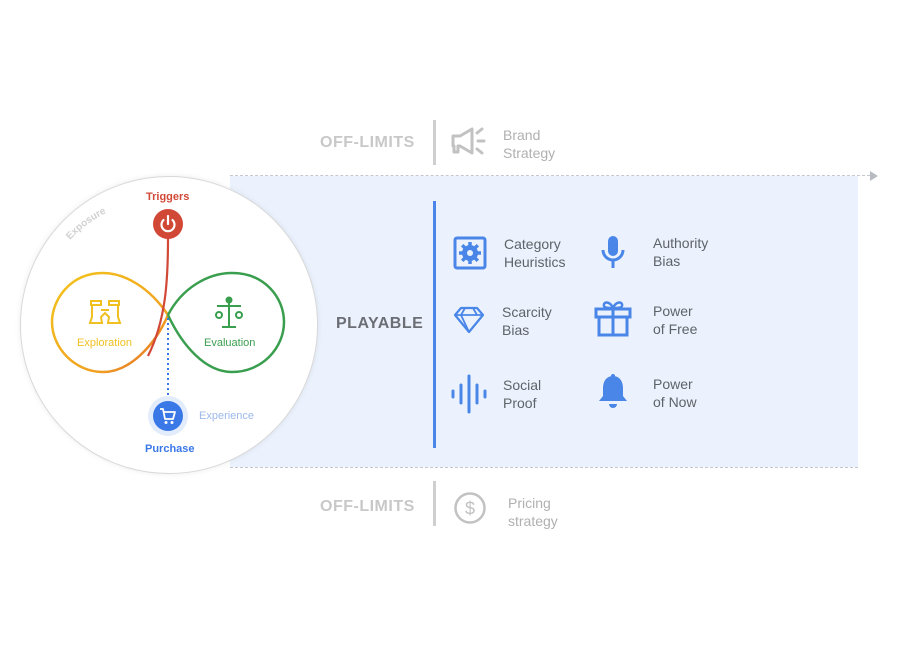 The image size is (900, 652). I want to click on scale-icon, so click(229, 312).